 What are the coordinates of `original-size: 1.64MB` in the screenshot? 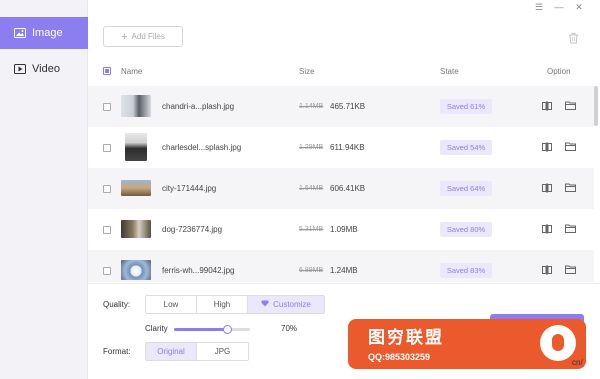 It's located at (311, 188).